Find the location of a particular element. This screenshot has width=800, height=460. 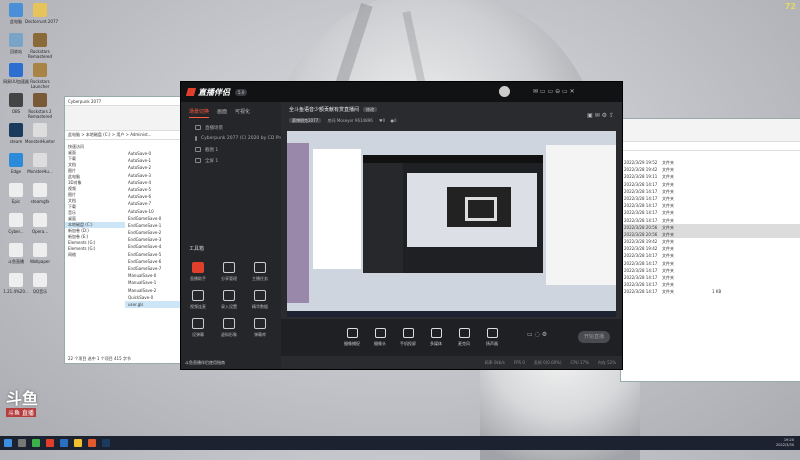

detail-row: 2022/3/28 14:17 文件夹 1 KB is located at coordinates (710, 291).